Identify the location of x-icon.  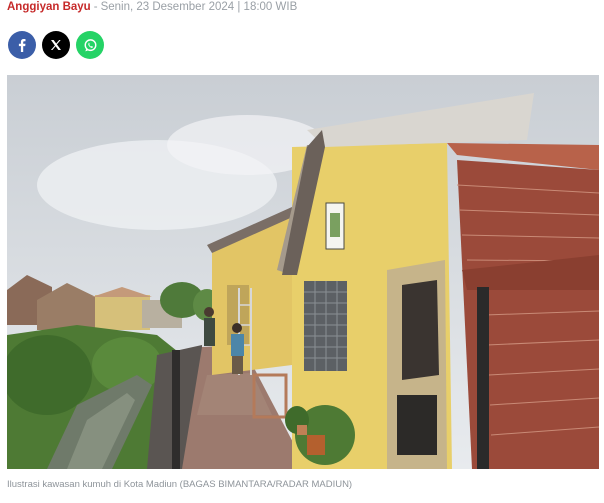
(55, 45).